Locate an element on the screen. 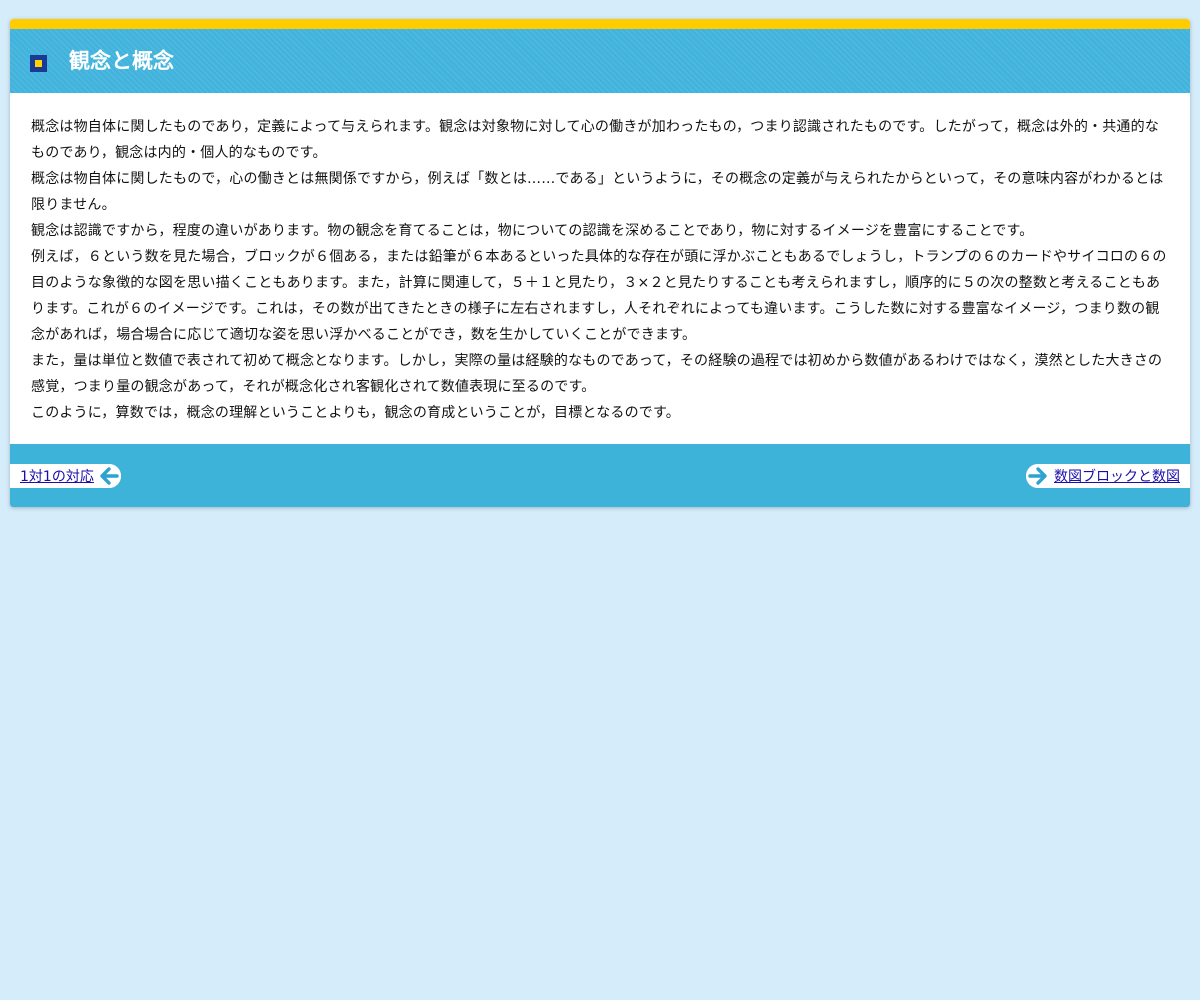  page-header: 観念と概念 is located at coordinates (600, 61).